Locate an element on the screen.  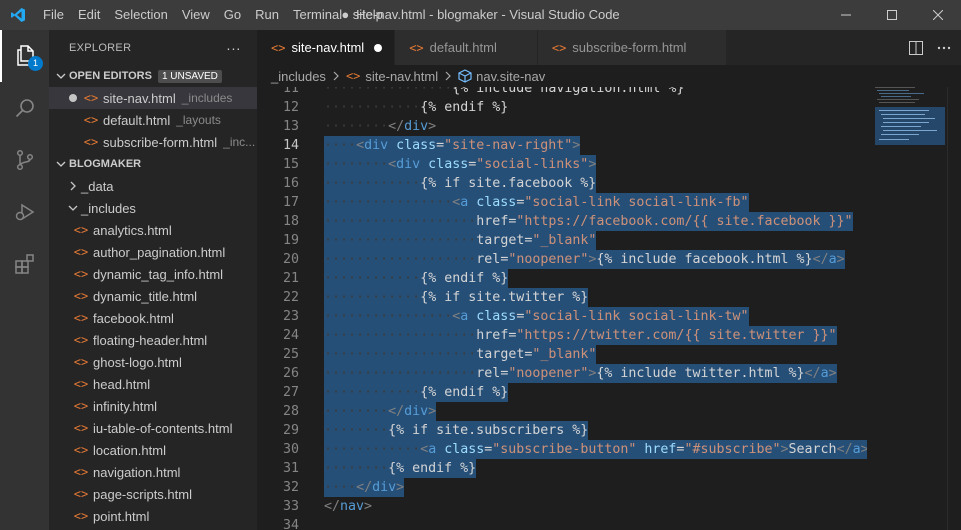
open-editor-item: <> default.html _layouts is located at coordinates (153, 120).